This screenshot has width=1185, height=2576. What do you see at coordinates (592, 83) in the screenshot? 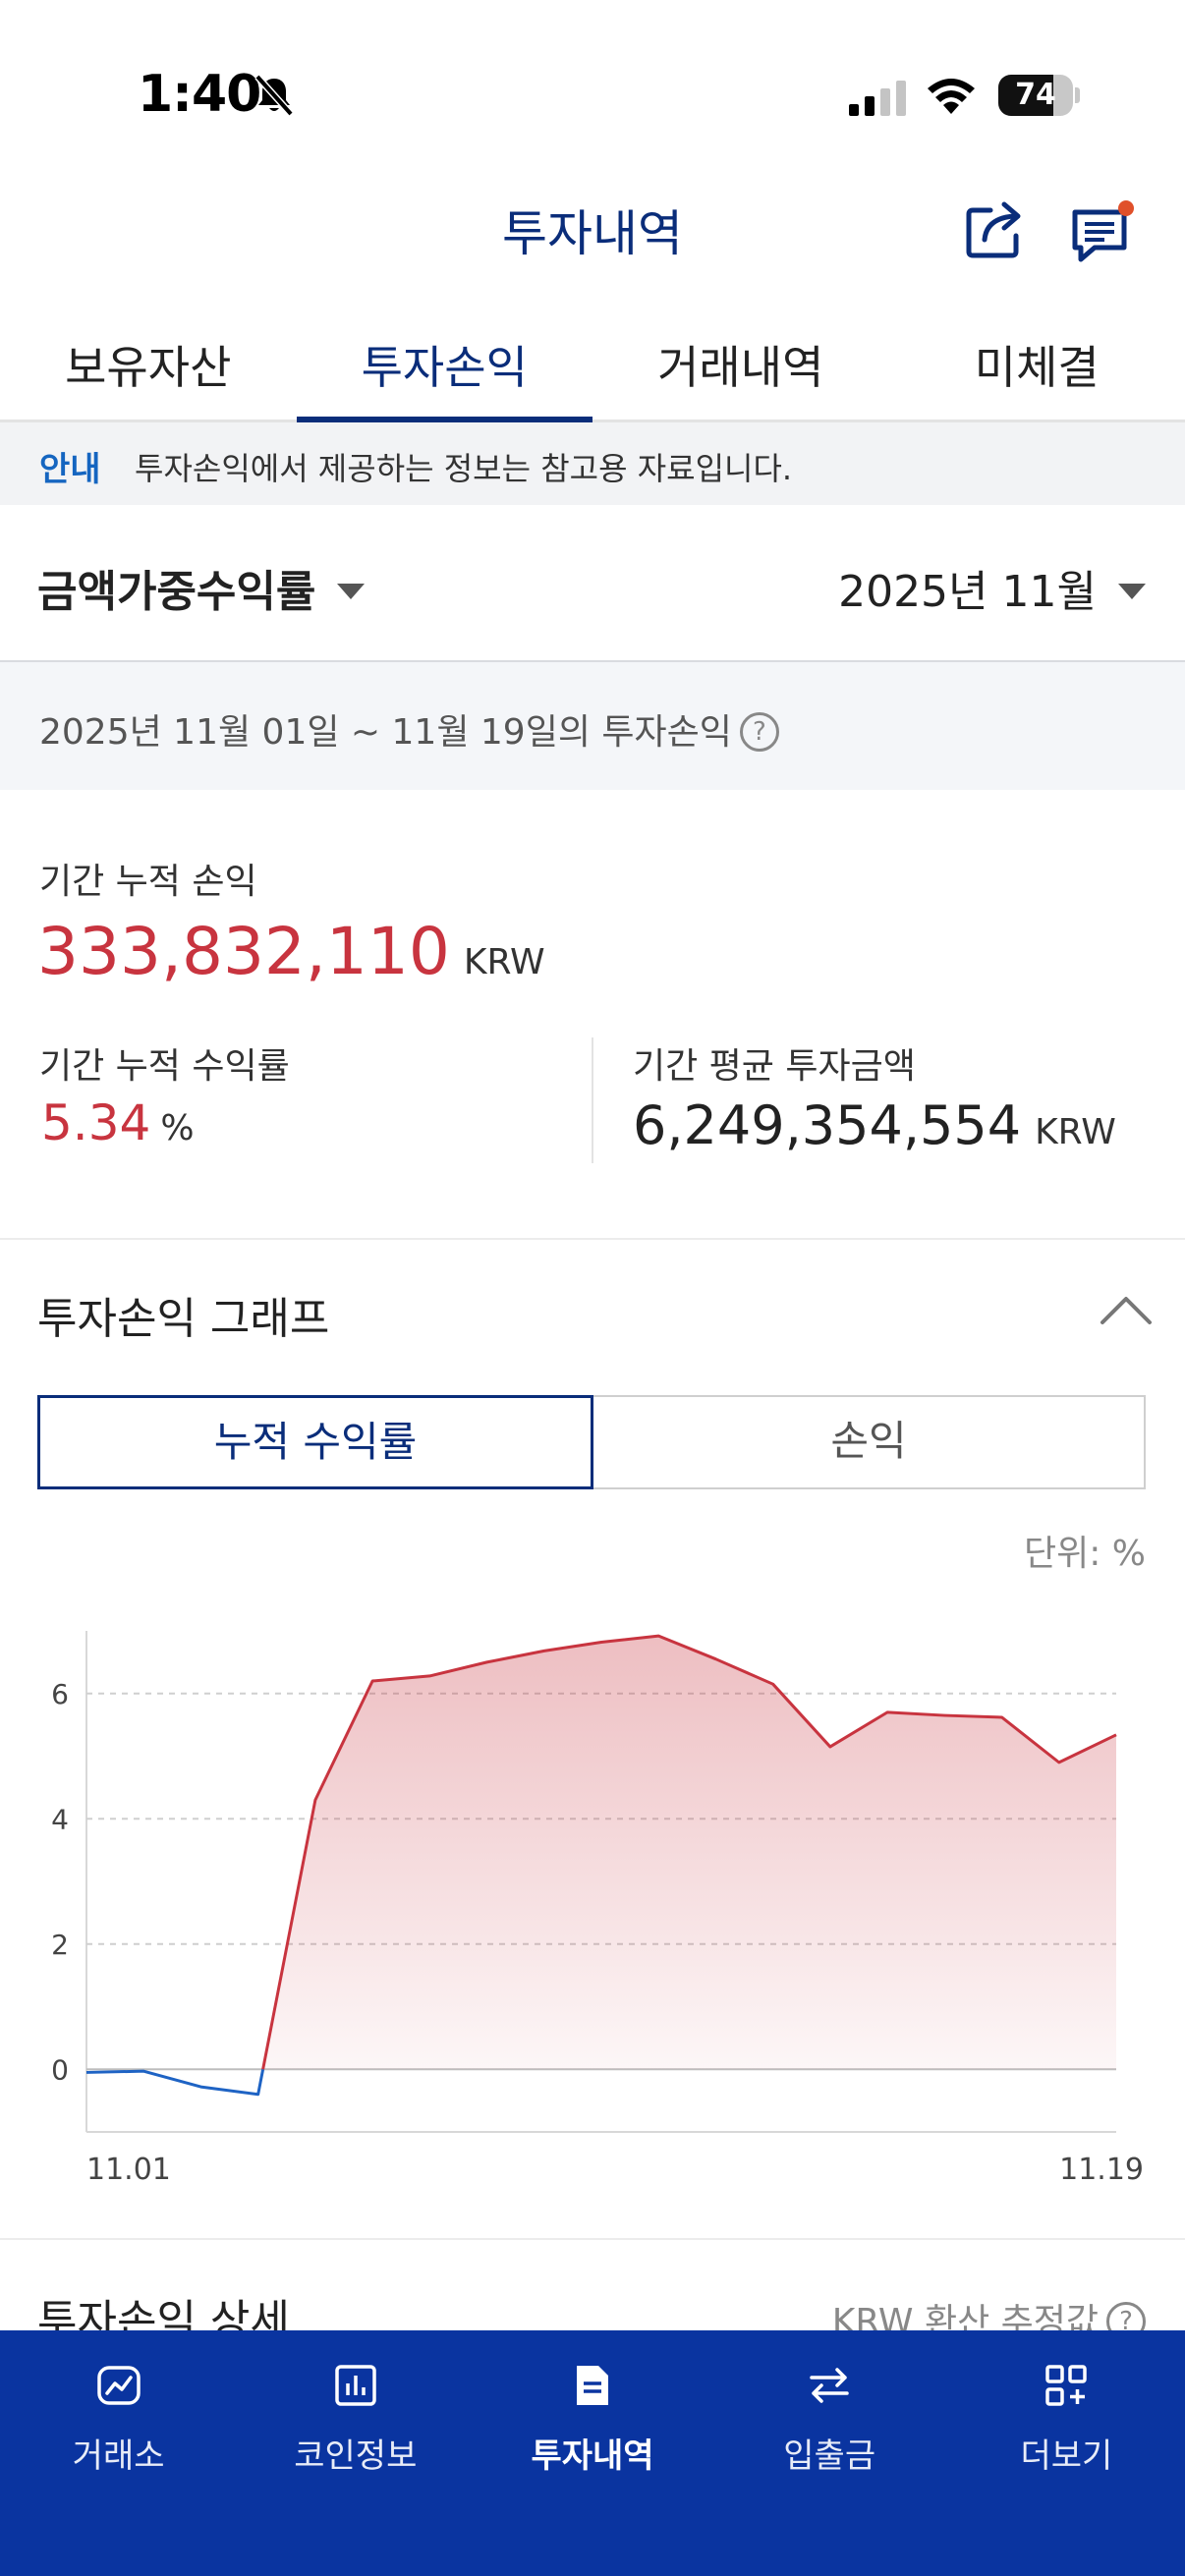
I see `status-bar: 1:40 74` at bounding box center [592, 83].